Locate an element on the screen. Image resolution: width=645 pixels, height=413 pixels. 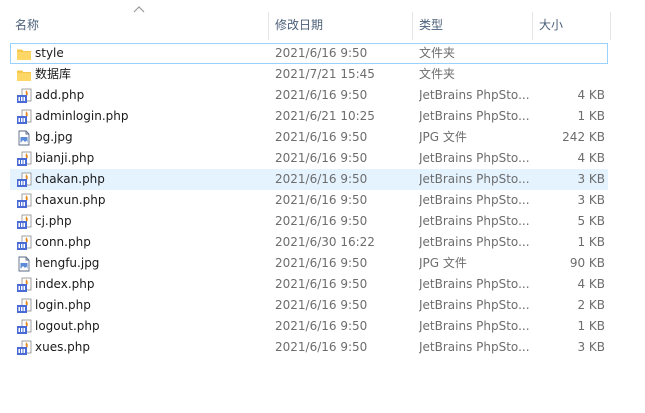
file-row: 数据库 2021/7/21 15:45 文件夹 is located at coordinates (309, 74).